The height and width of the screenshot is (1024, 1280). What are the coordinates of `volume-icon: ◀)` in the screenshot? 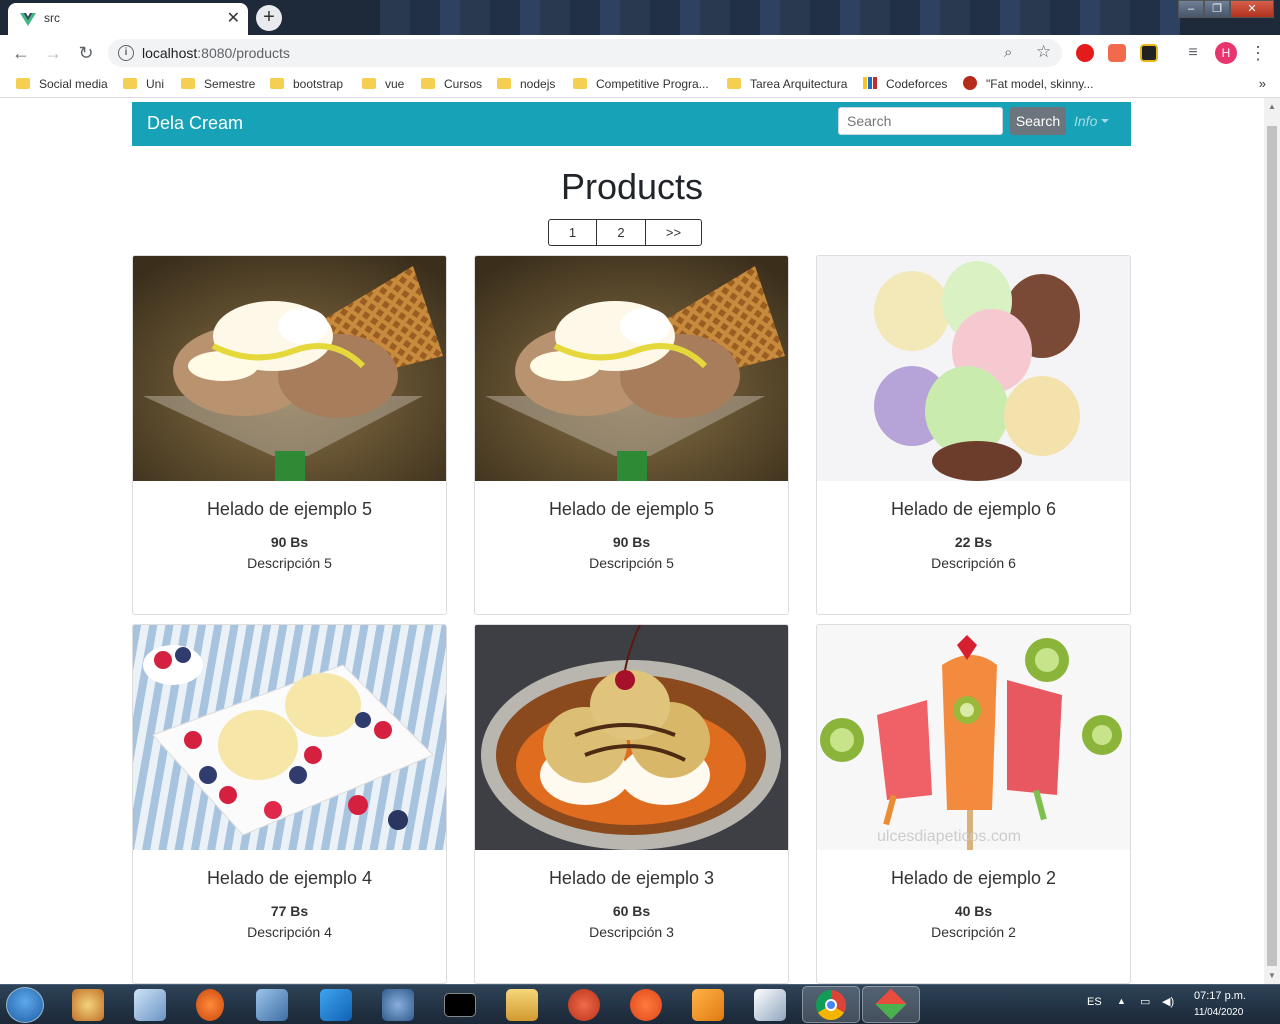 It's located at (1168, 1001).